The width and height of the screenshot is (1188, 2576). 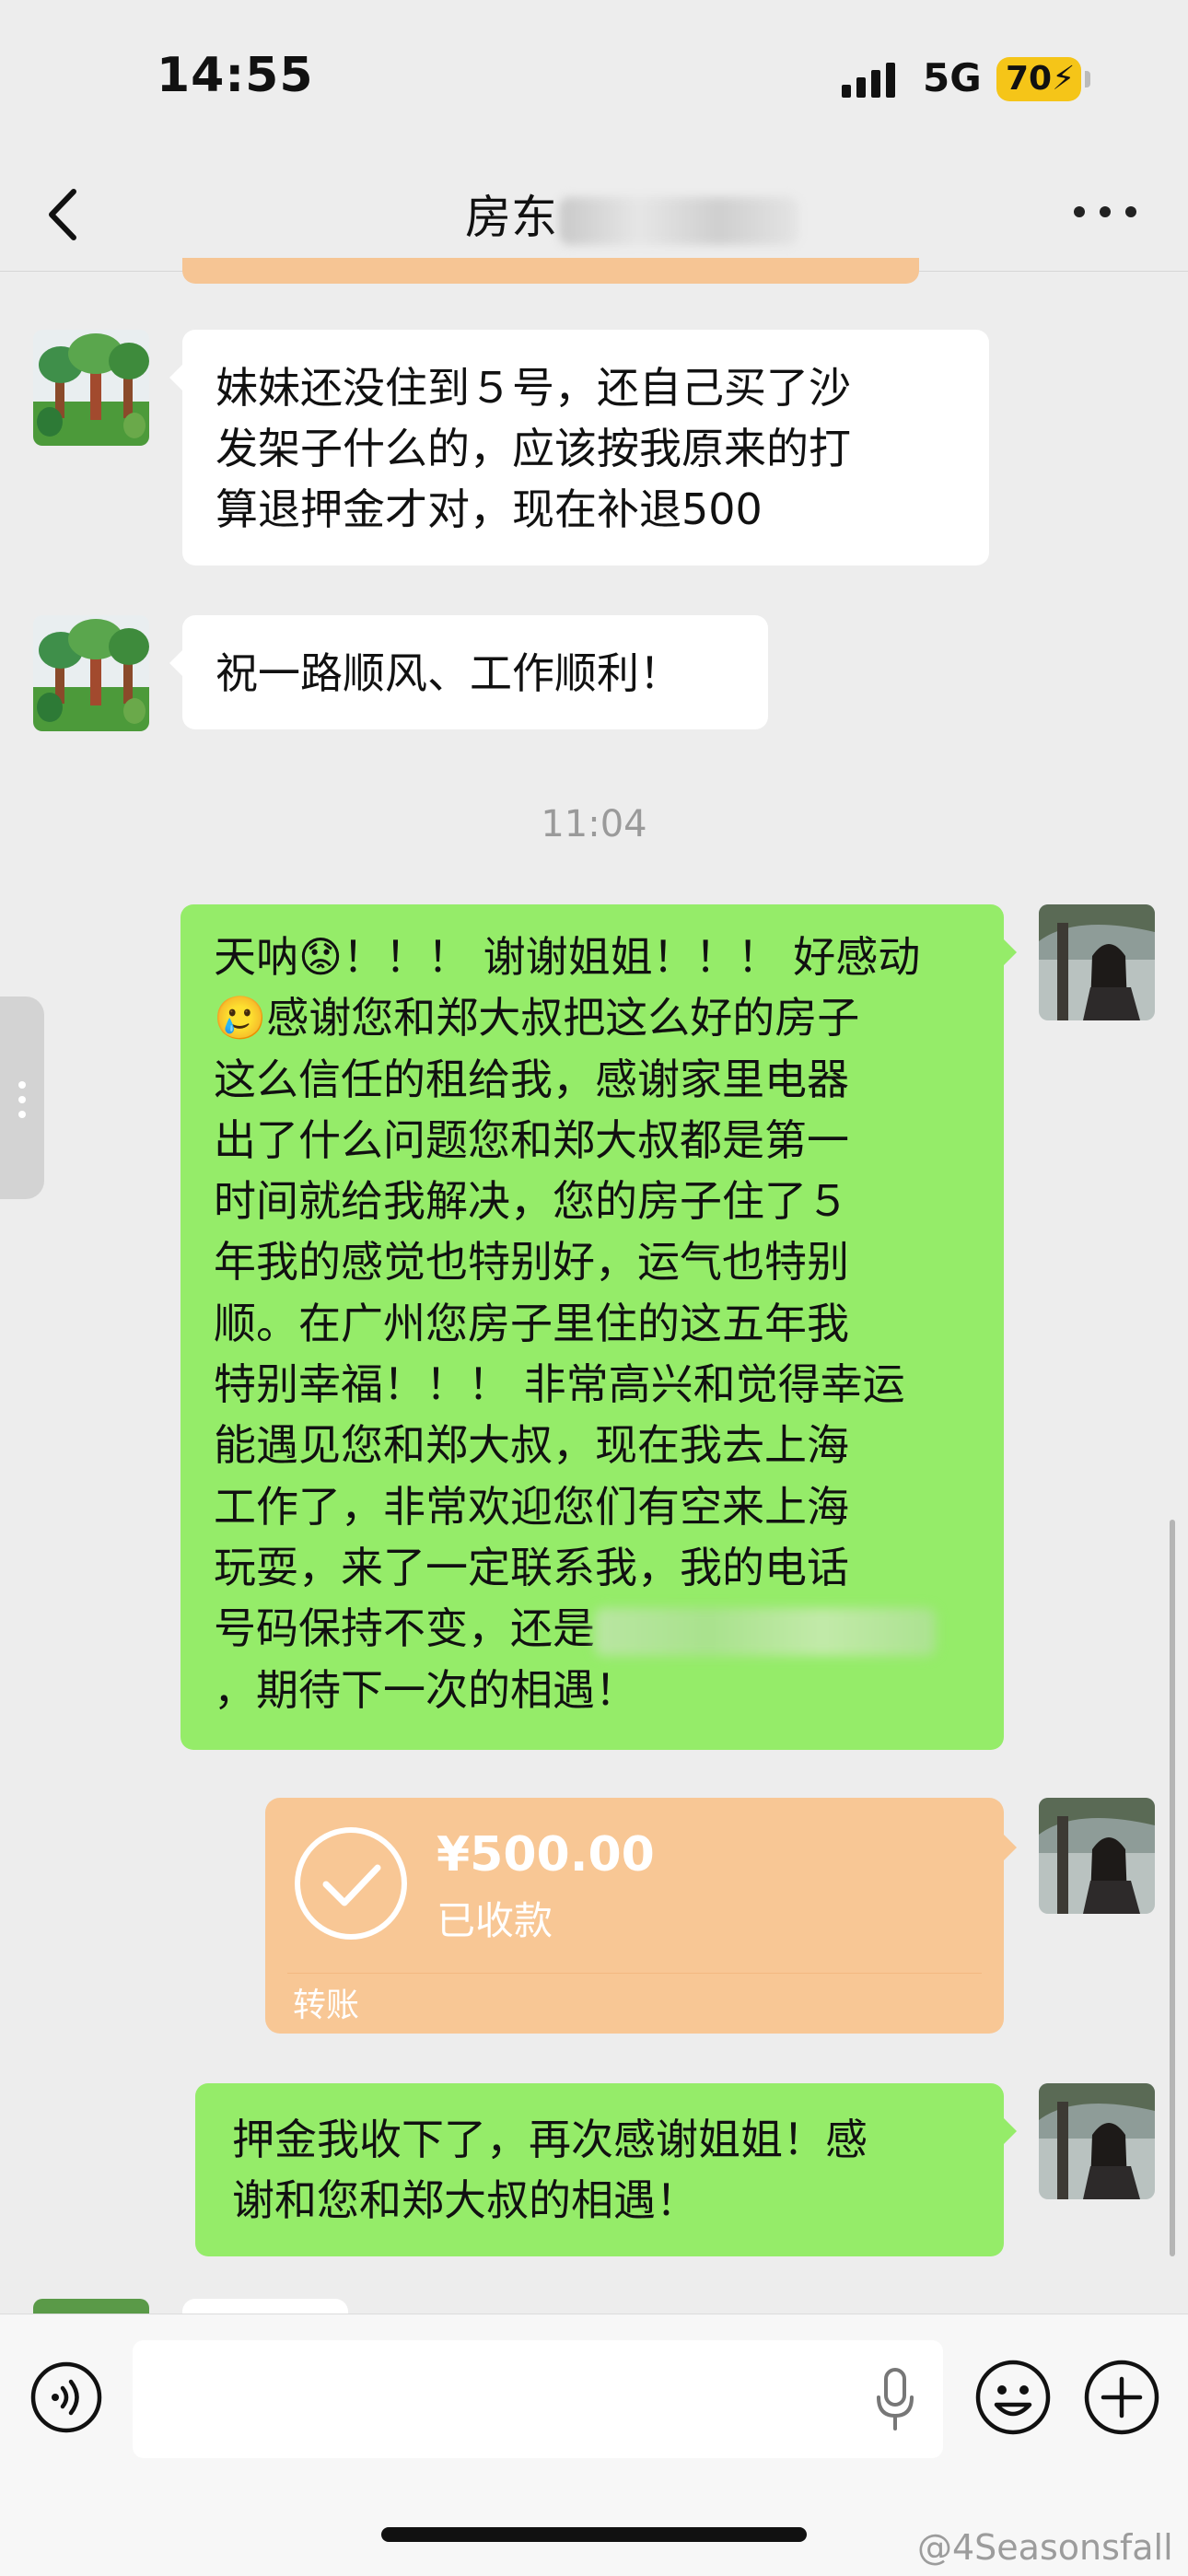 I want to click on side-drag-handle, so click(x=22, y=1098).